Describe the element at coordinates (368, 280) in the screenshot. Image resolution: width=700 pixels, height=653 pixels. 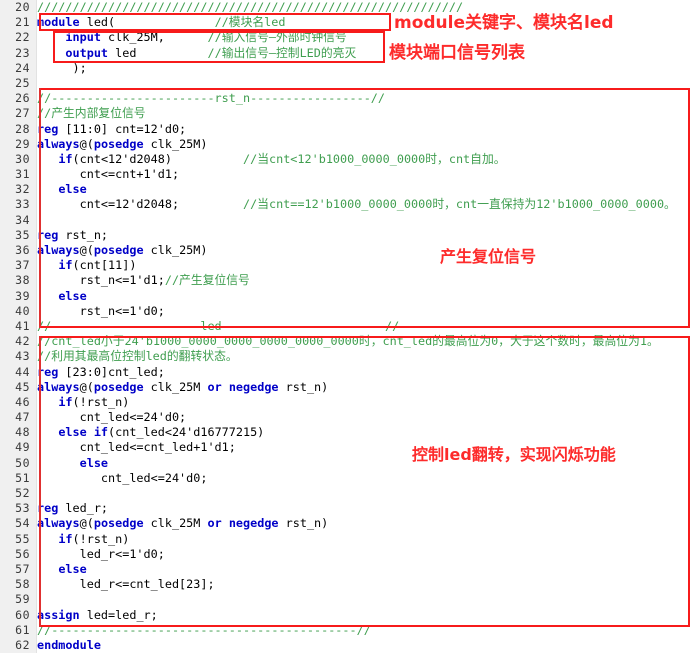
I see `code-line: rst_n<=1'd1;//产生复位信号` at that location.